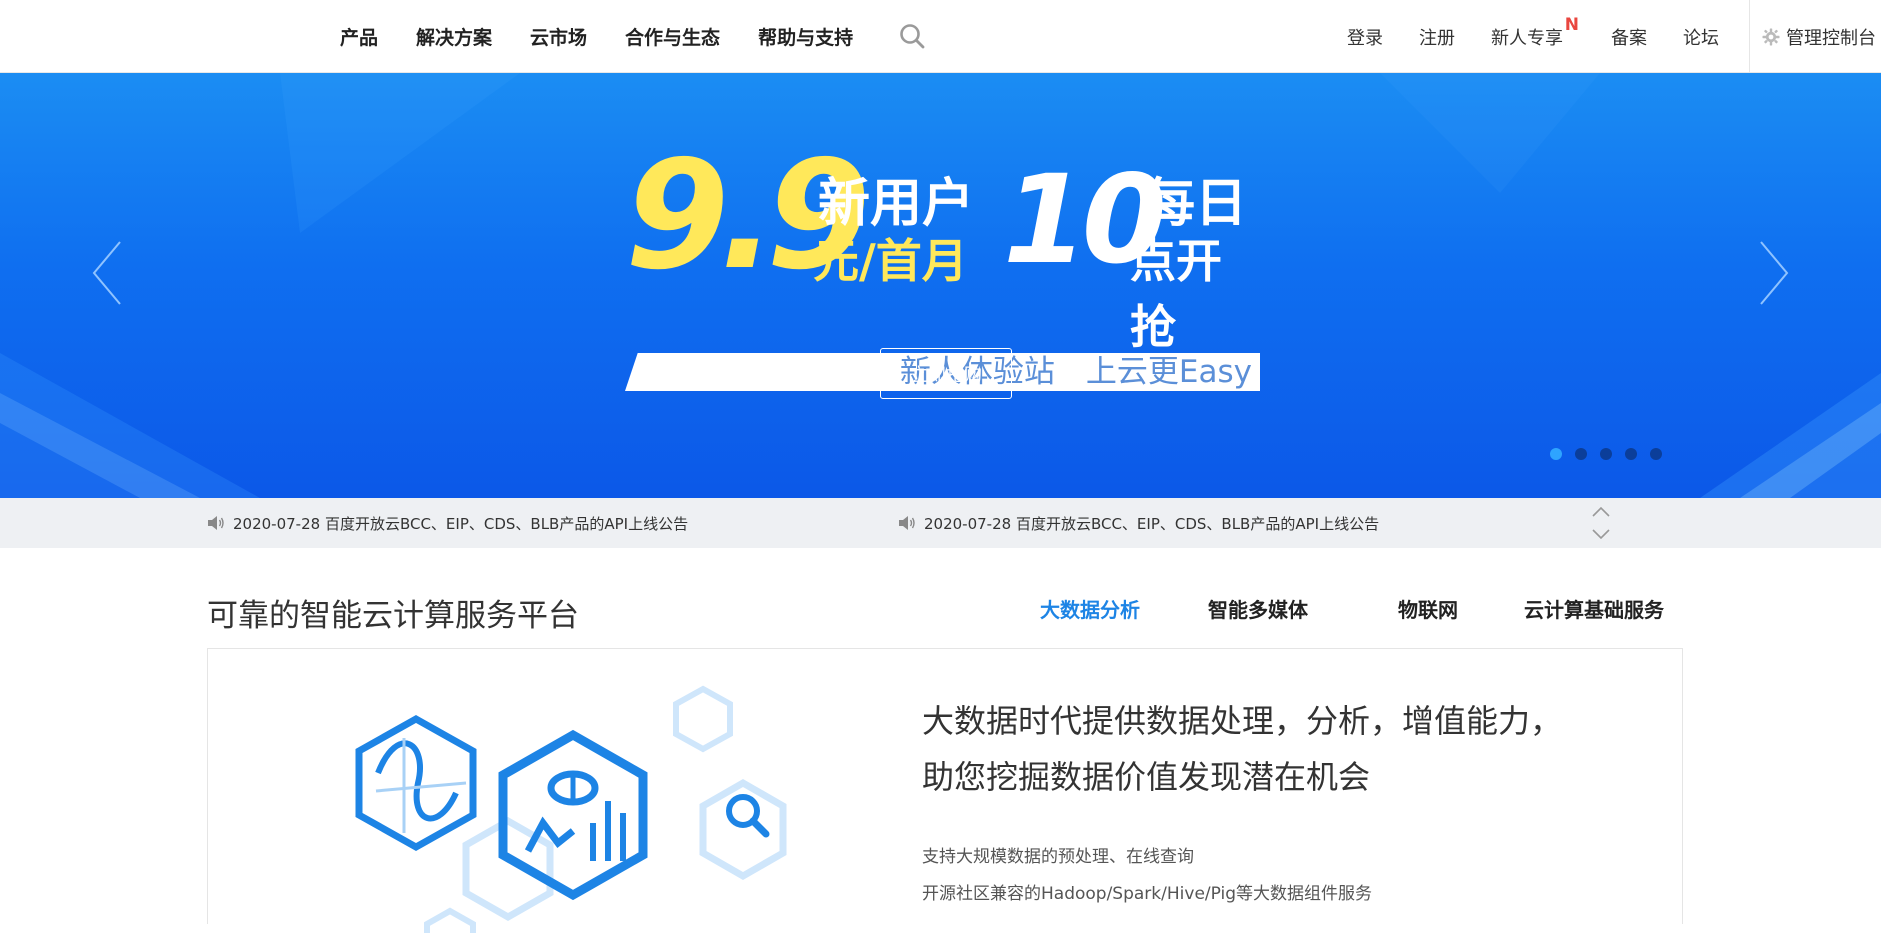 This screenshot has width=1881, height=933. What do you see at coordinates (1771, 36) in the screenshot?
I see `gear-icon` at bounding box center [1771, 36].